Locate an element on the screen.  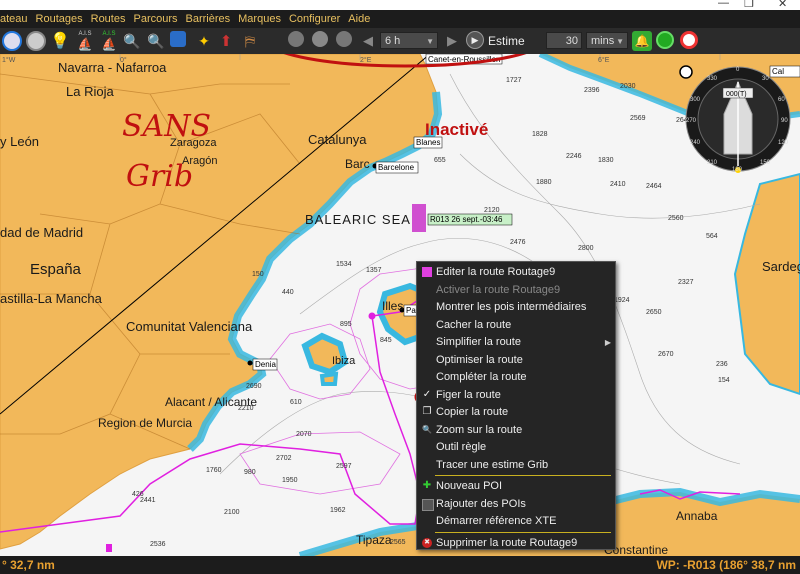
label-lon-0: 0° is located at coordinates (123, 60).